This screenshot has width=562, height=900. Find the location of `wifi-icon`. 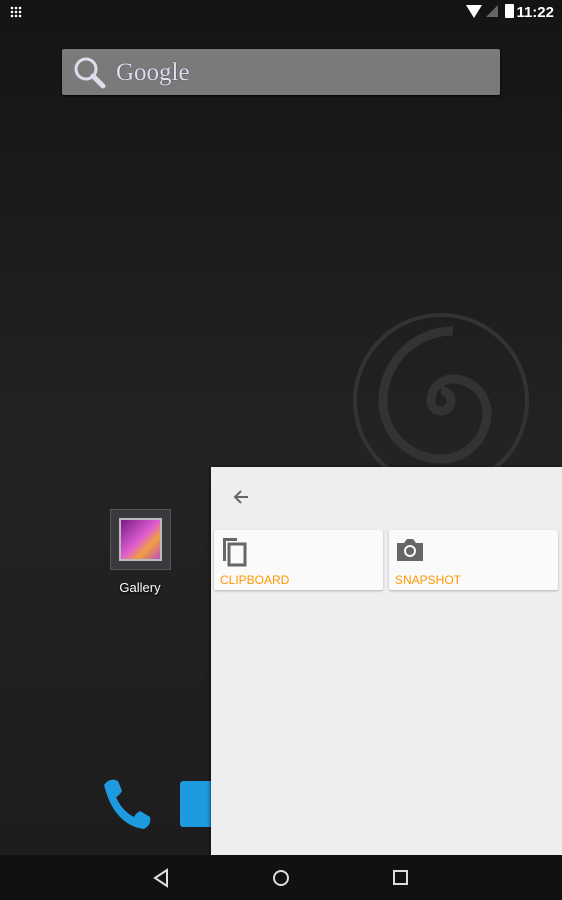

wifi-icon is located at coordinates (474, 11).